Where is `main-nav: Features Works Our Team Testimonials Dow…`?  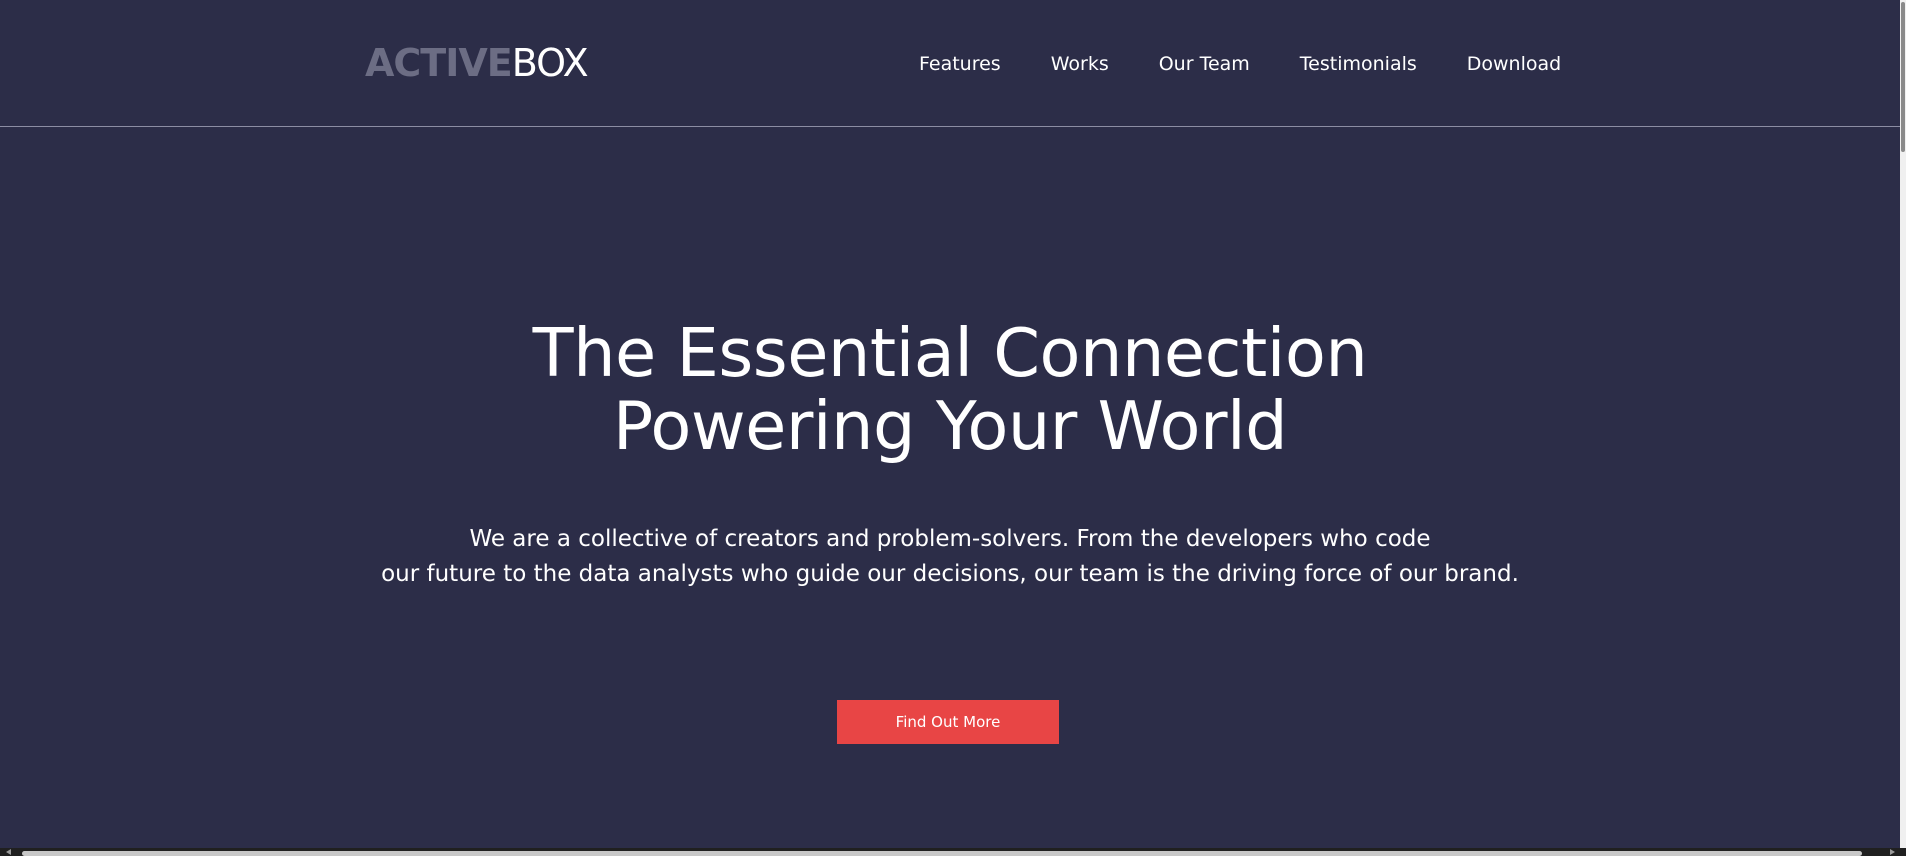
main-nav: Features Works Our Team Testimonials Dow… is located at coordinates (1240, 64).